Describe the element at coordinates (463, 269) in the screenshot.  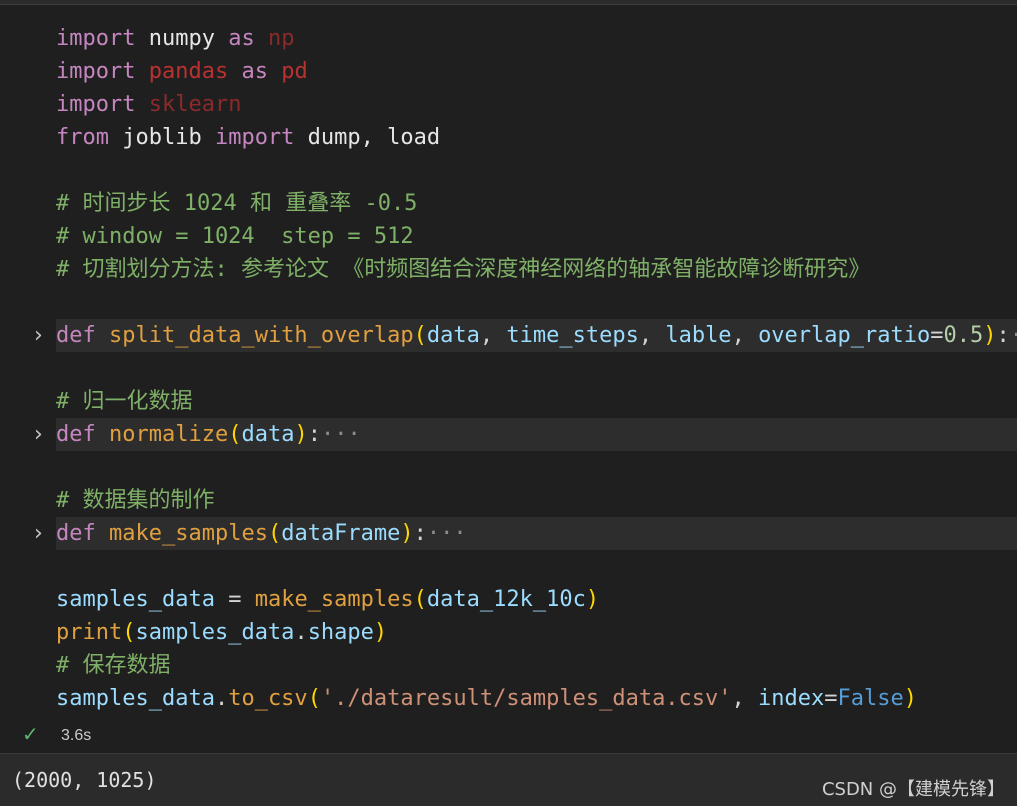
I see `code-comment: # 切割划分方法: 参考论文 《时频图结合深度神经网络的轴承智能故障诊断研究》` at that location.